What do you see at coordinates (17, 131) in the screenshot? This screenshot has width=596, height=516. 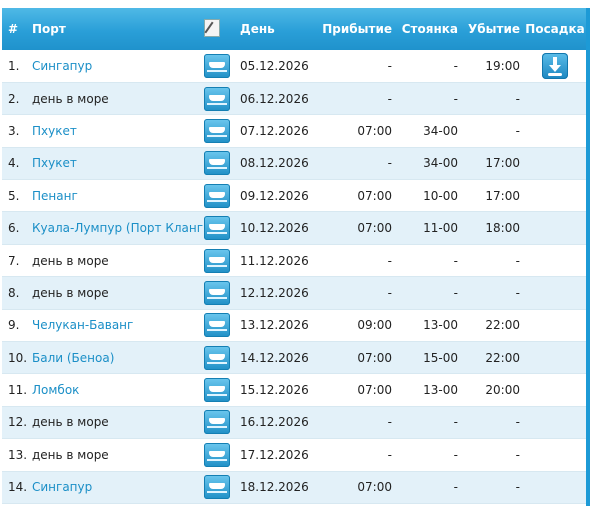 I see `row-number: 3.` at bounding box center [17, 131].